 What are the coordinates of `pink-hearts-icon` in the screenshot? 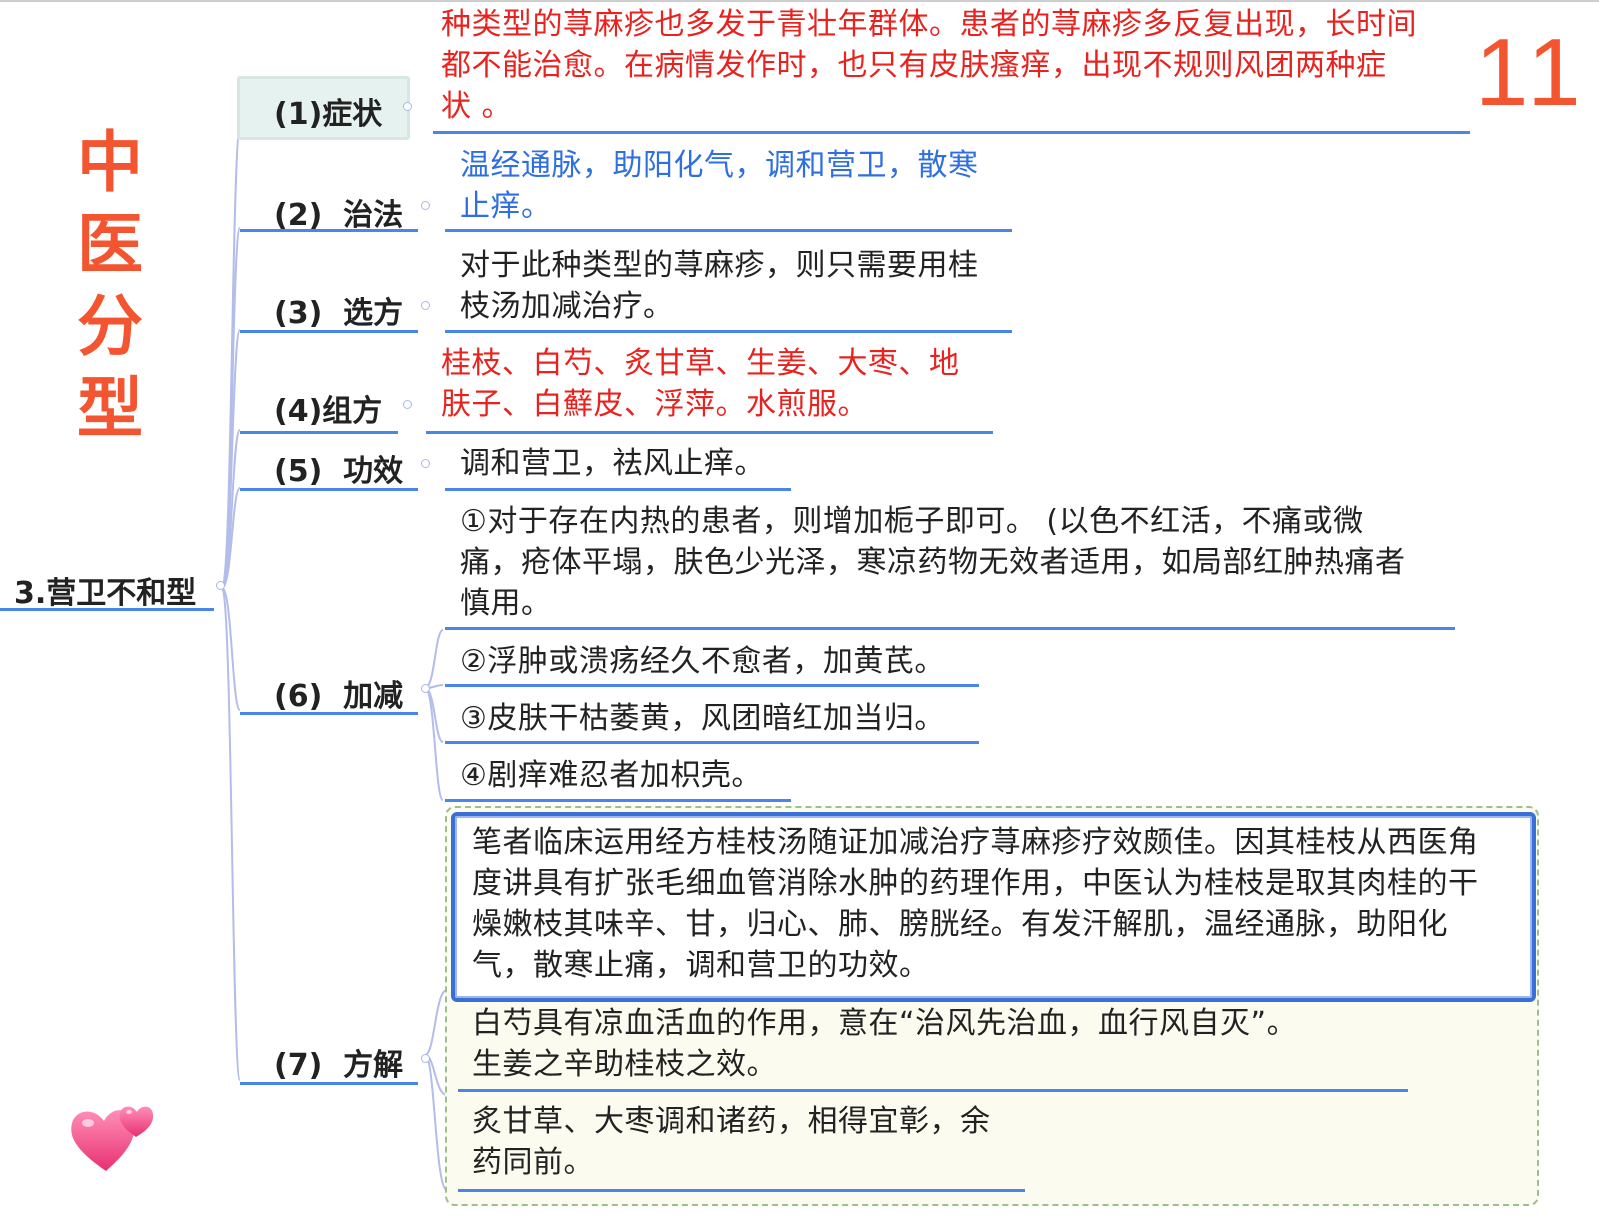 It's located at (112, 1138).